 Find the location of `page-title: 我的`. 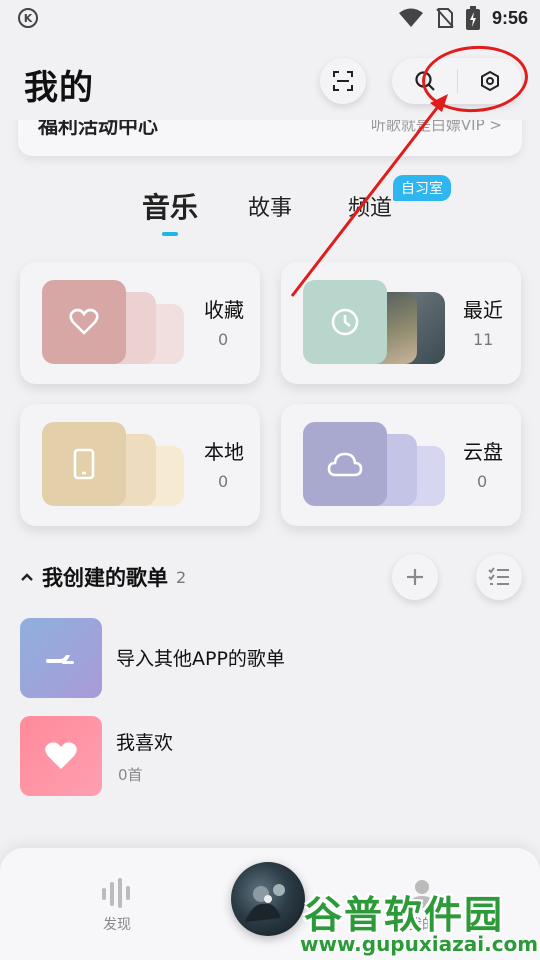

page-title: 我的 is located at coordinates (59, 88).